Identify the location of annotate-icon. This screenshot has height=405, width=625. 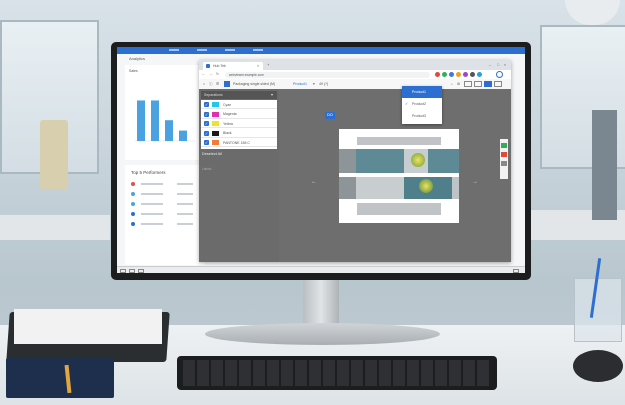
(504, 163).